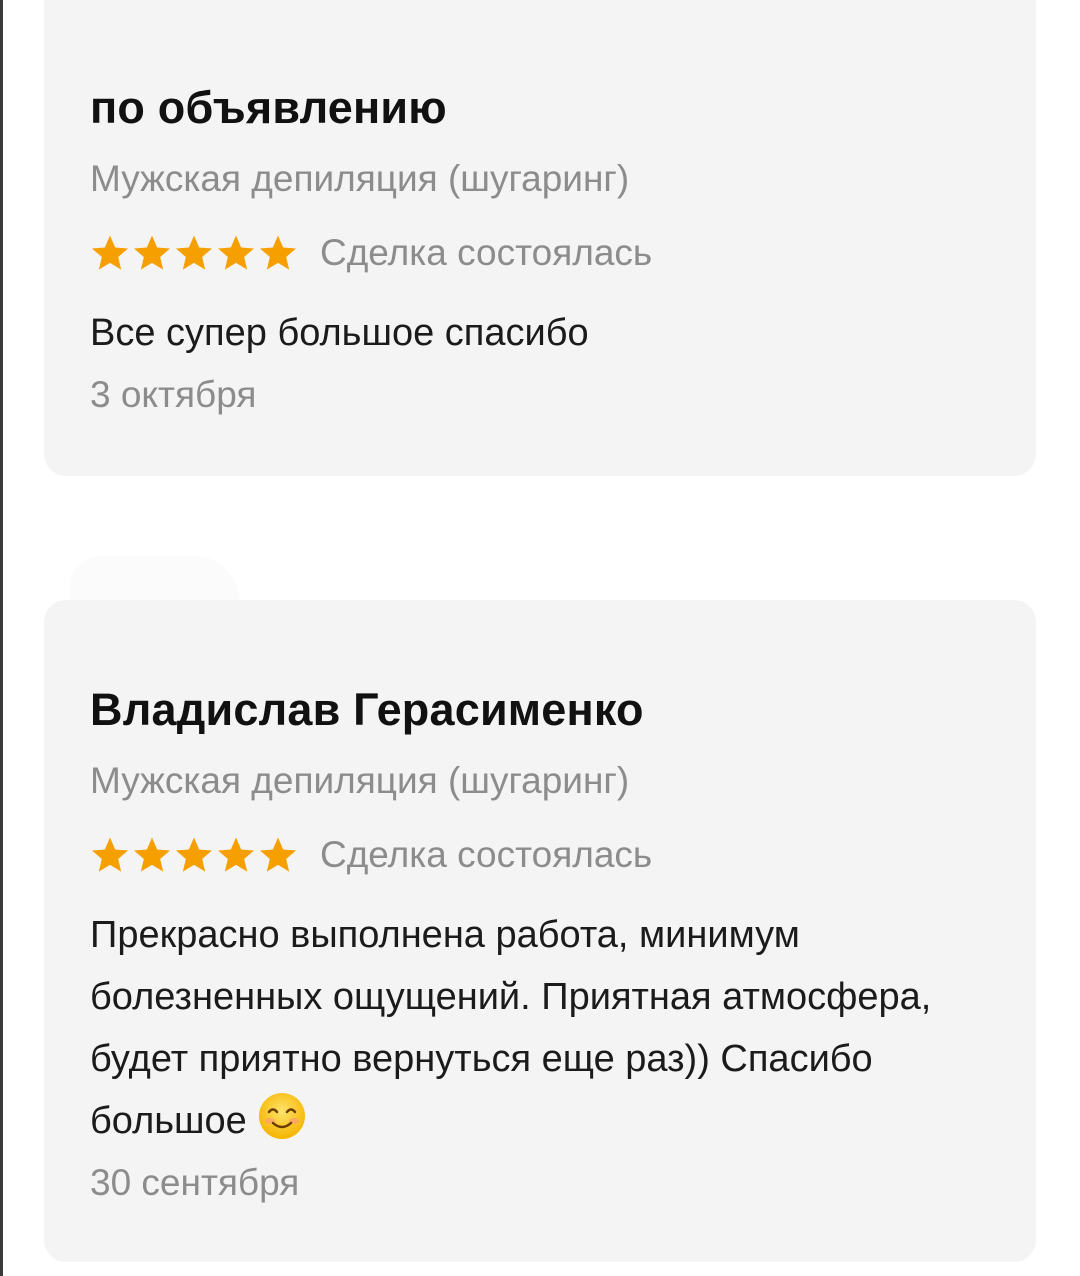 This screenshot has height=1276, width=1080. Describe the element at coordinates (1, 638) in the screenshot. I see `left-edge-divider` at that location.